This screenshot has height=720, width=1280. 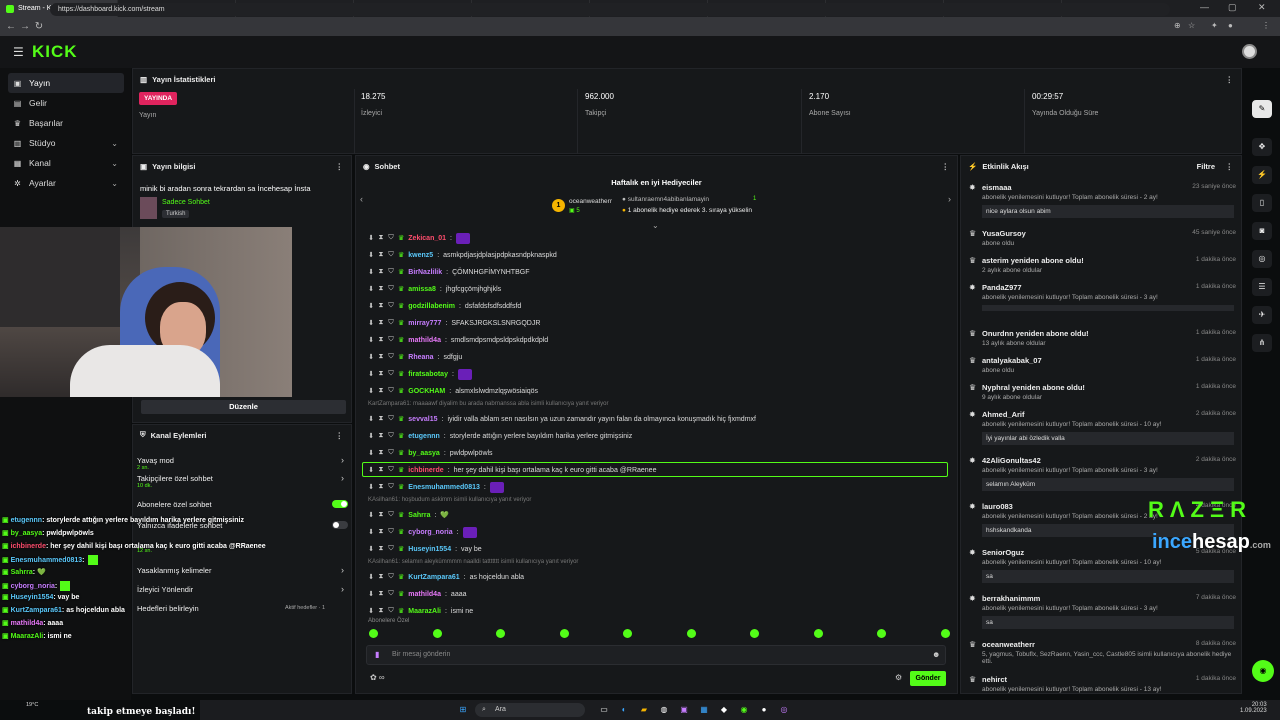 What do you see at coordinates (426, 391) in the screenshot?
I see `chat-username: GOCKHAM` at bounding box center [426, 391].